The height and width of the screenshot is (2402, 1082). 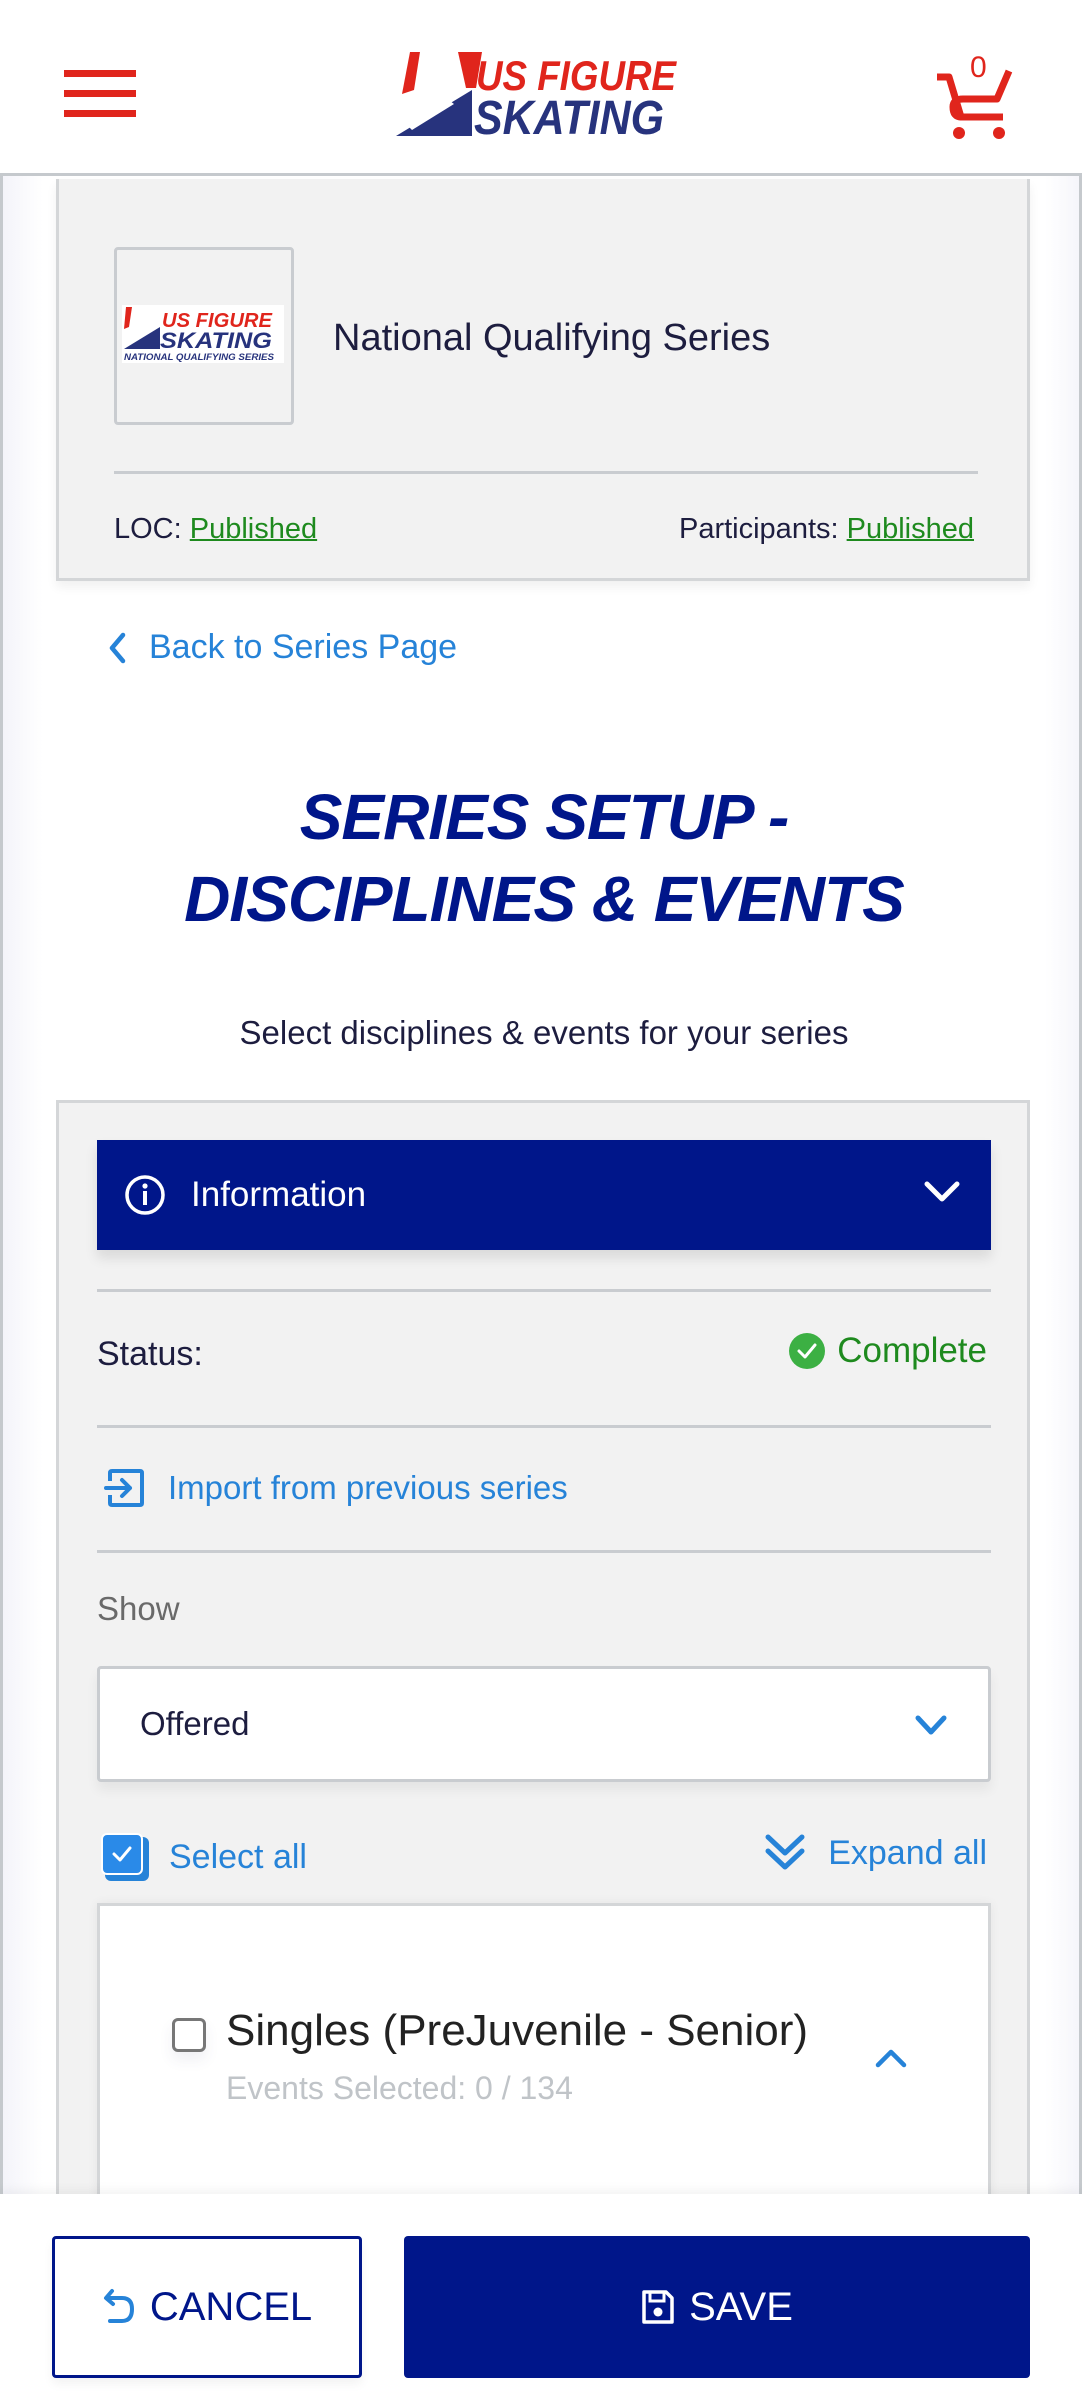 I want to click on thumb-line3: NATIONAL QUALIFYING SERIES, so click(x=199, y=357).